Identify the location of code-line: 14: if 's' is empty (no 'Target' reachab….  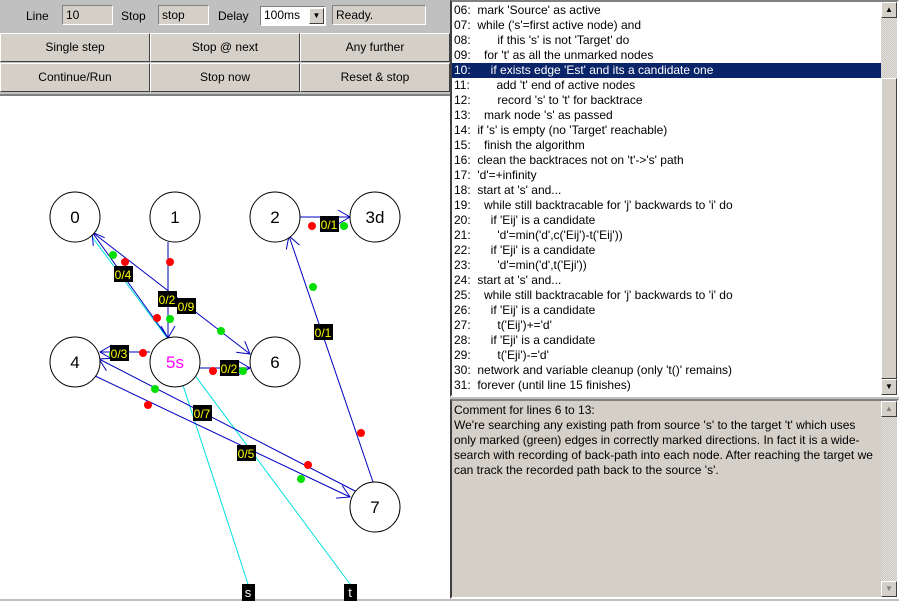
(667, 130).